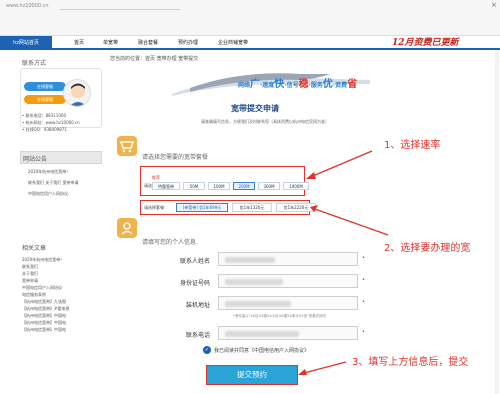  What do you see at coordinates (427, 248) in the screenshot?
I see `annotation-step2: 2、选择要办理的宽` at bounding box center [427, 248].